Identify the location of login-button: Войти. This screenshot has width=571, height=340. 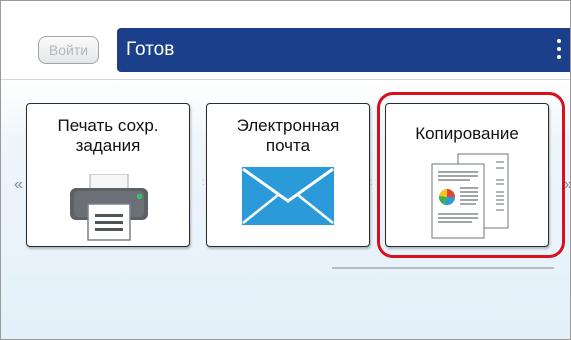
(68, 50).